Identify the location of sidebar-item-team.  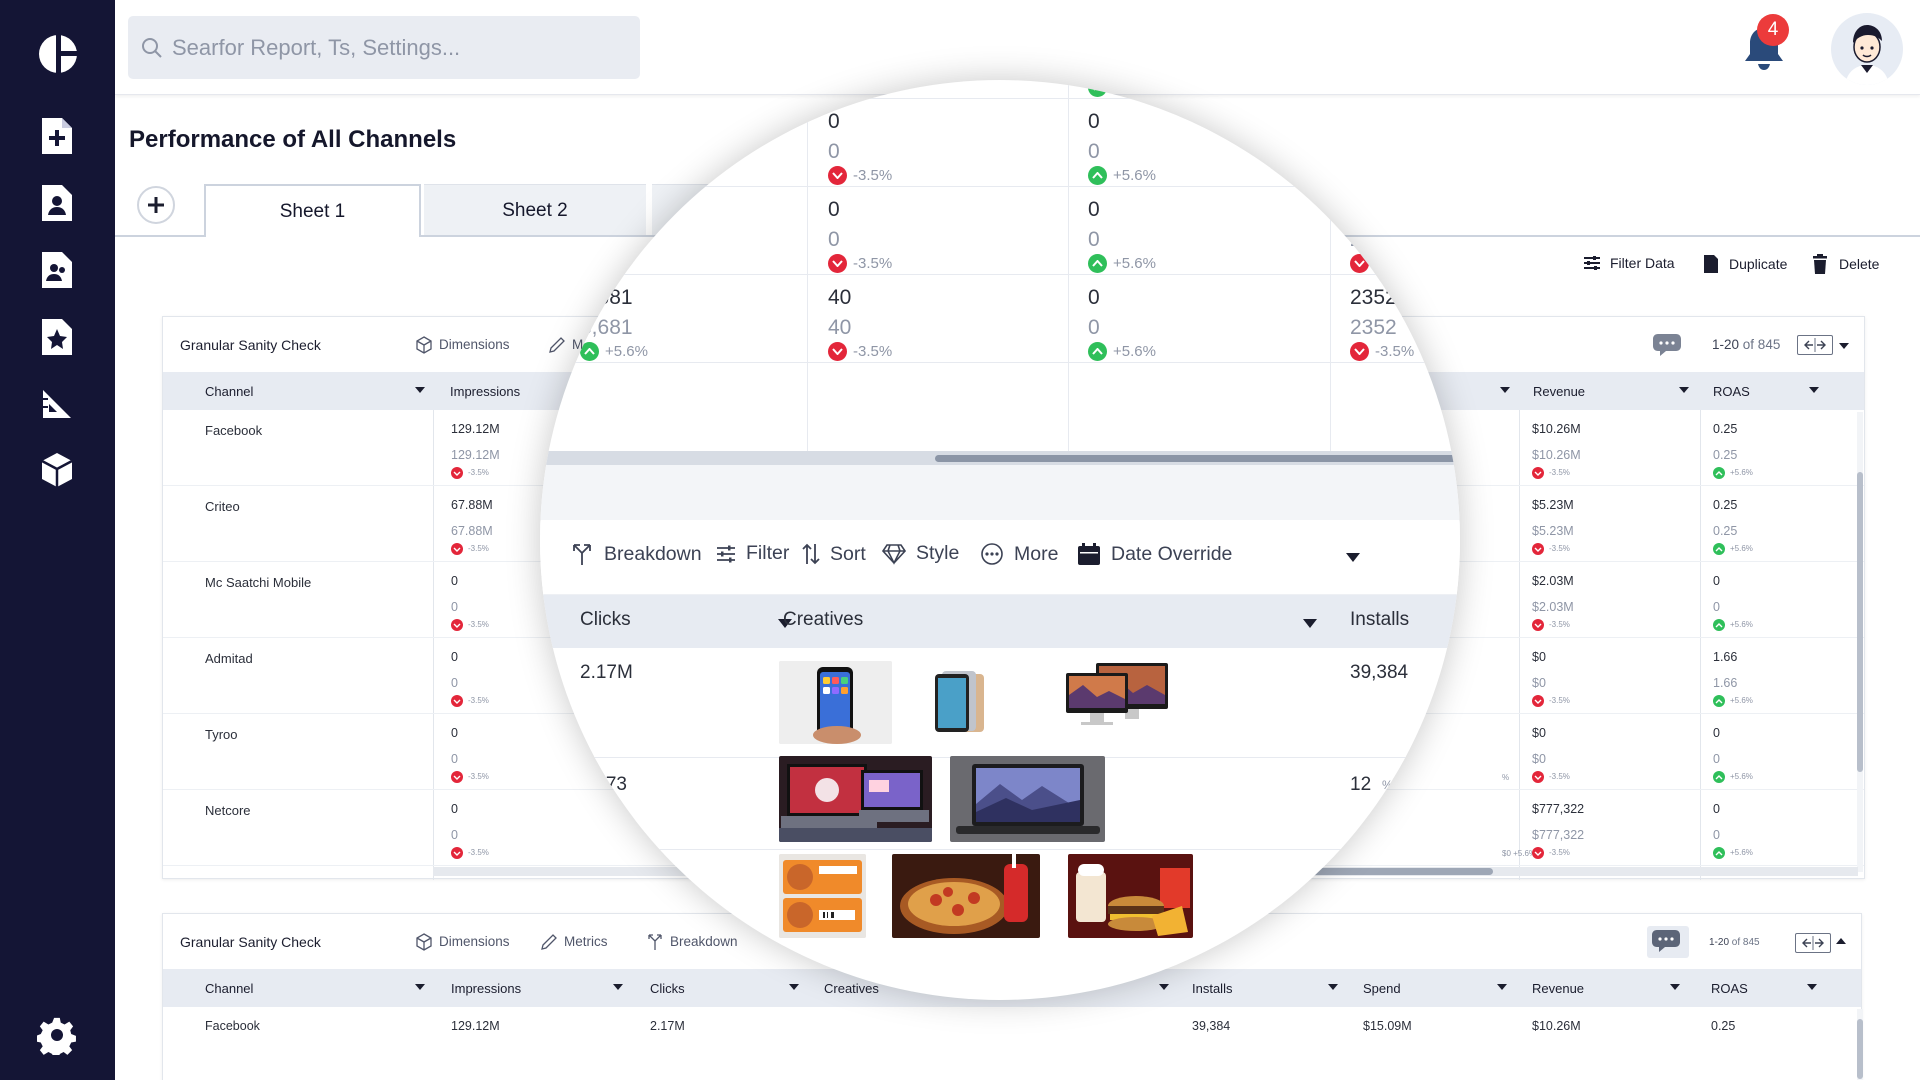
(57, 270).